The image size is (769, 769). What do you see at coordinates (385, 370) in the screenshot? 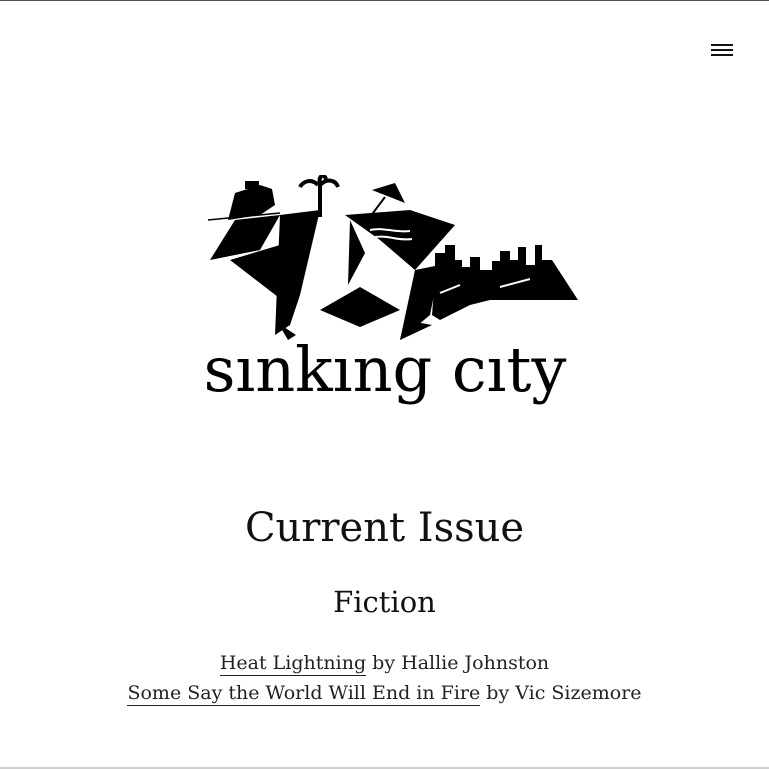
I see `site-wordmark: sınkıng cıty` at bounding box center [385, 370].